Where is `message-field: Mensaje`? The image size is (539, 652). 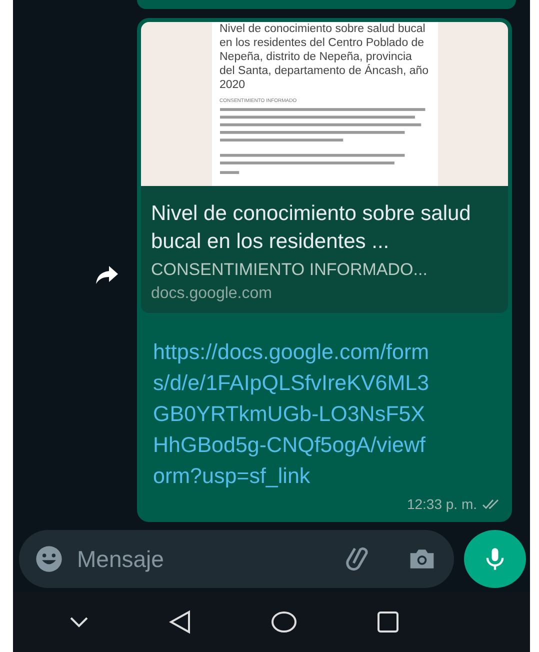 message-field: Mensaje is located at coordinates (236, 559).